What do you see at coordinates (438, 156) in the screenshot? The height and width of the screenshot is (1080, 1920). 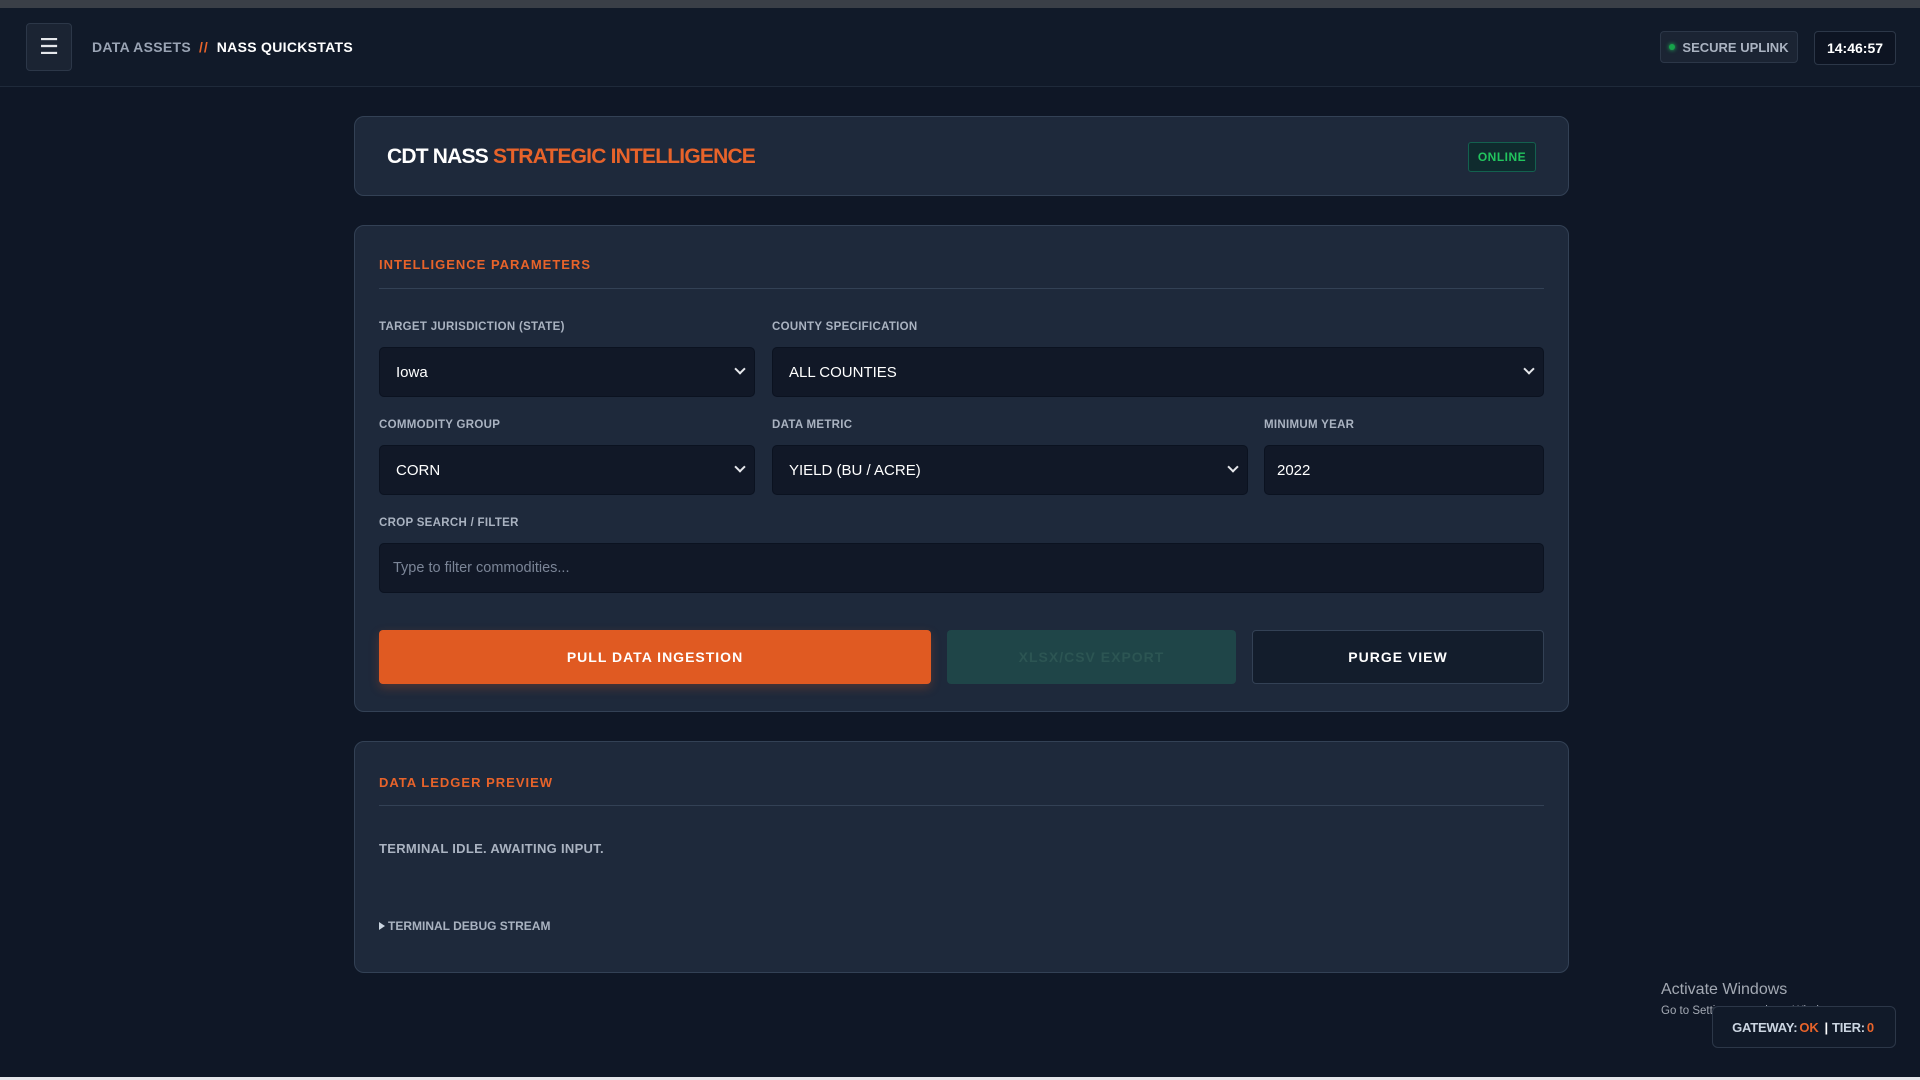 I see `title-primary: CDT NASS` at bounding box center [438, 156].